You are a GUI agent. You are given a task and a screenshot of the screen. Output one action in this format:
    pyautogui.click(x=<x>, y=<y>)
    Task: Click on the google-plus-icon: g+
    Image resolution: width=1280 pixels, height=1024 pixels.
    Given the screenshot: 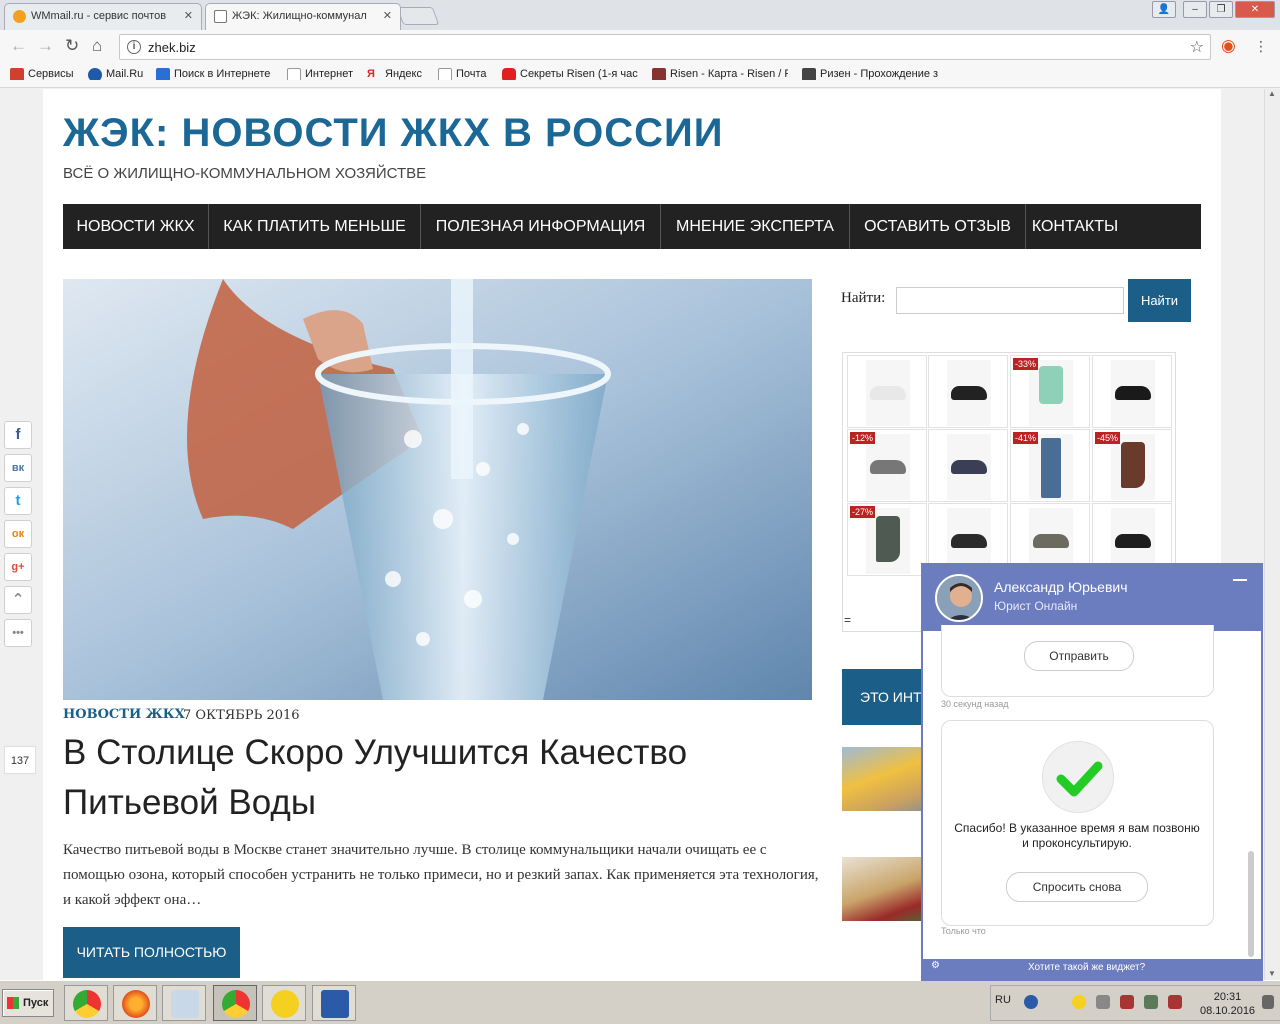 What is the action you would take?
    pyautogui.click(x=18, y=567)
    